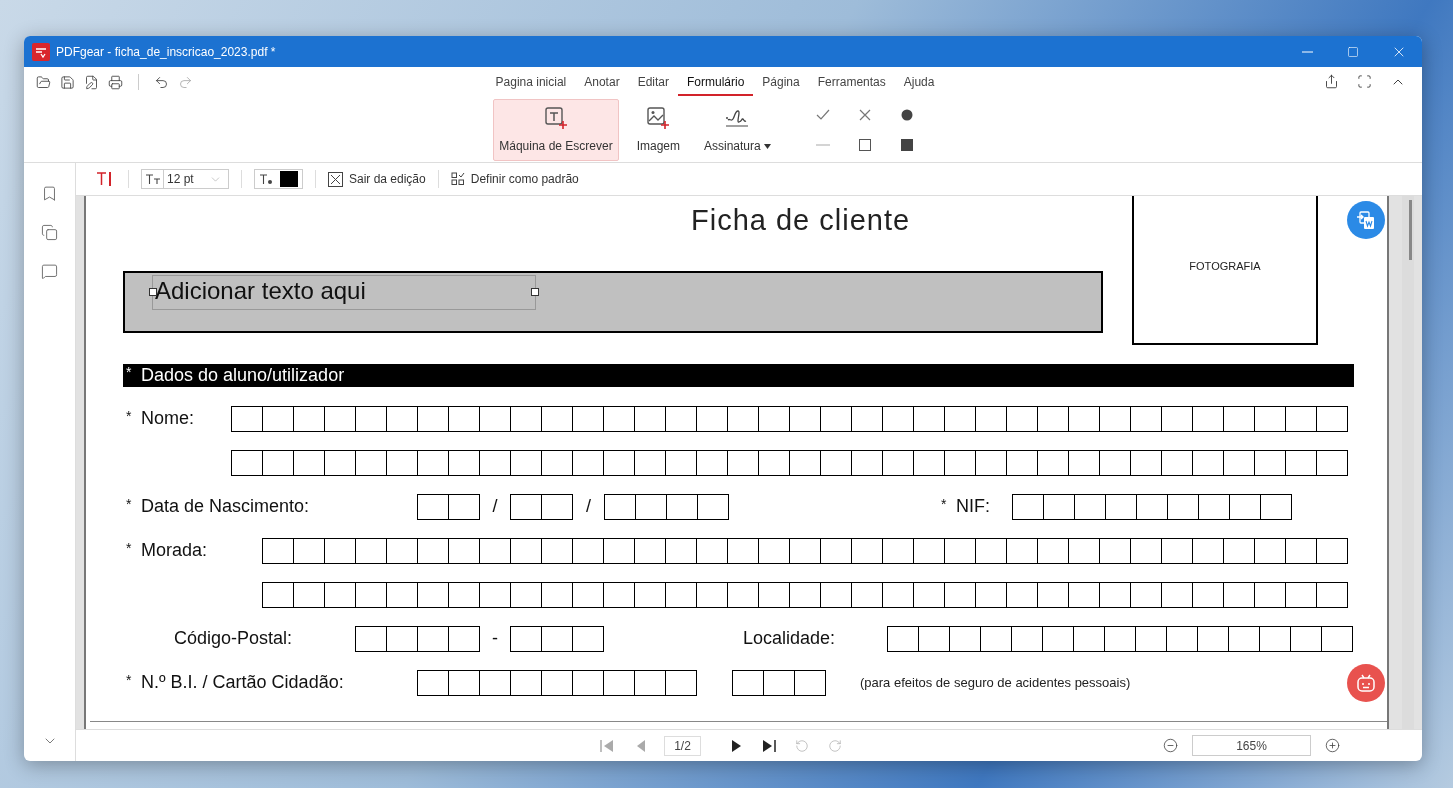 This screenshot has height=788, width=1453. Describe the element at coordinates (1353, 51) in the screenshot. I see `maximize-icon` at that location.